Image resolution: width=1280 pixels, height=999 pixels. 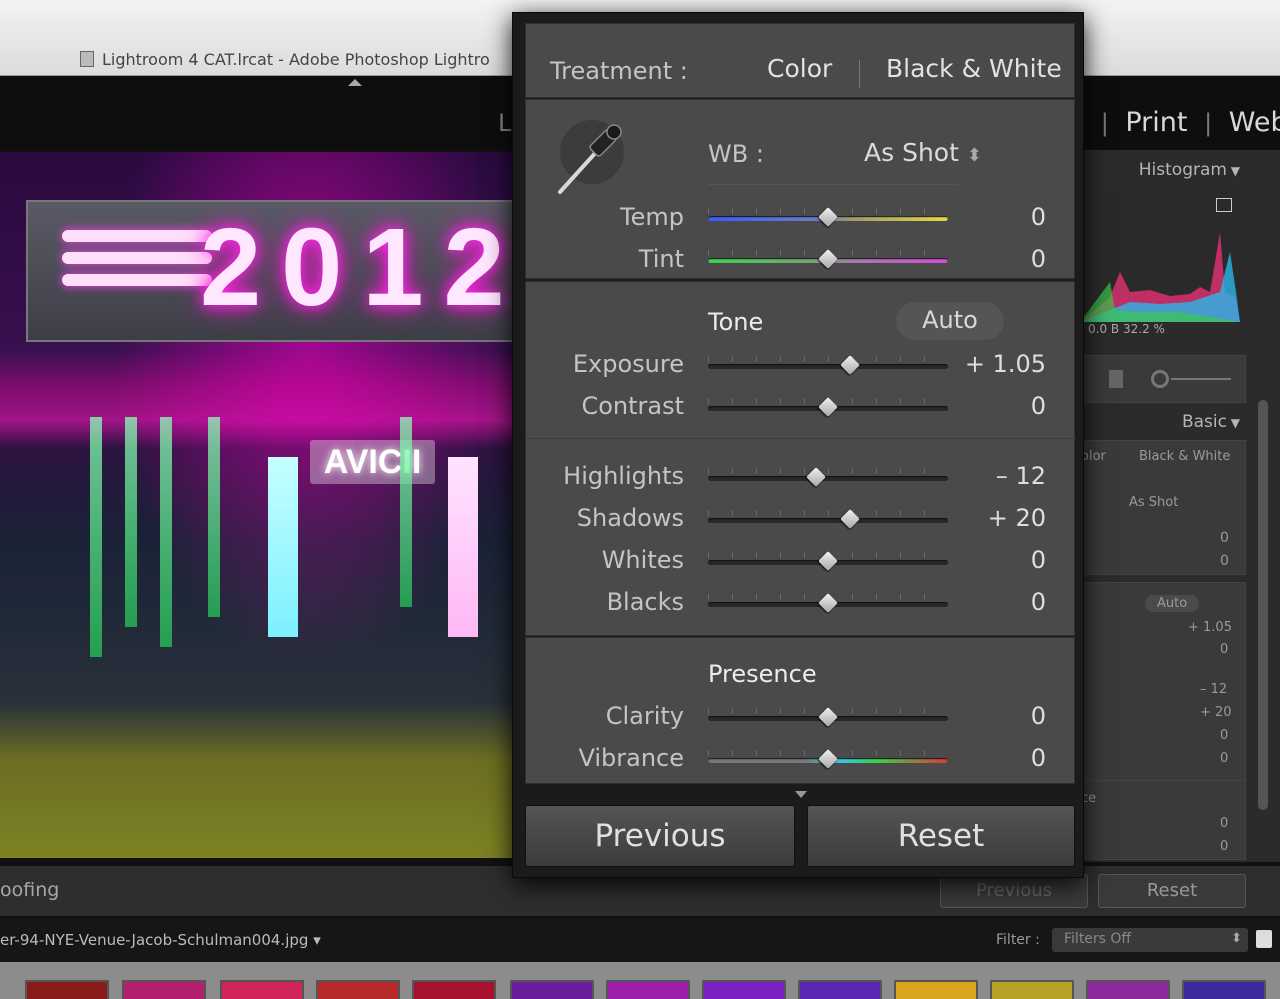 I want to click on reset-button: Reset, so click(x=941, y=836).